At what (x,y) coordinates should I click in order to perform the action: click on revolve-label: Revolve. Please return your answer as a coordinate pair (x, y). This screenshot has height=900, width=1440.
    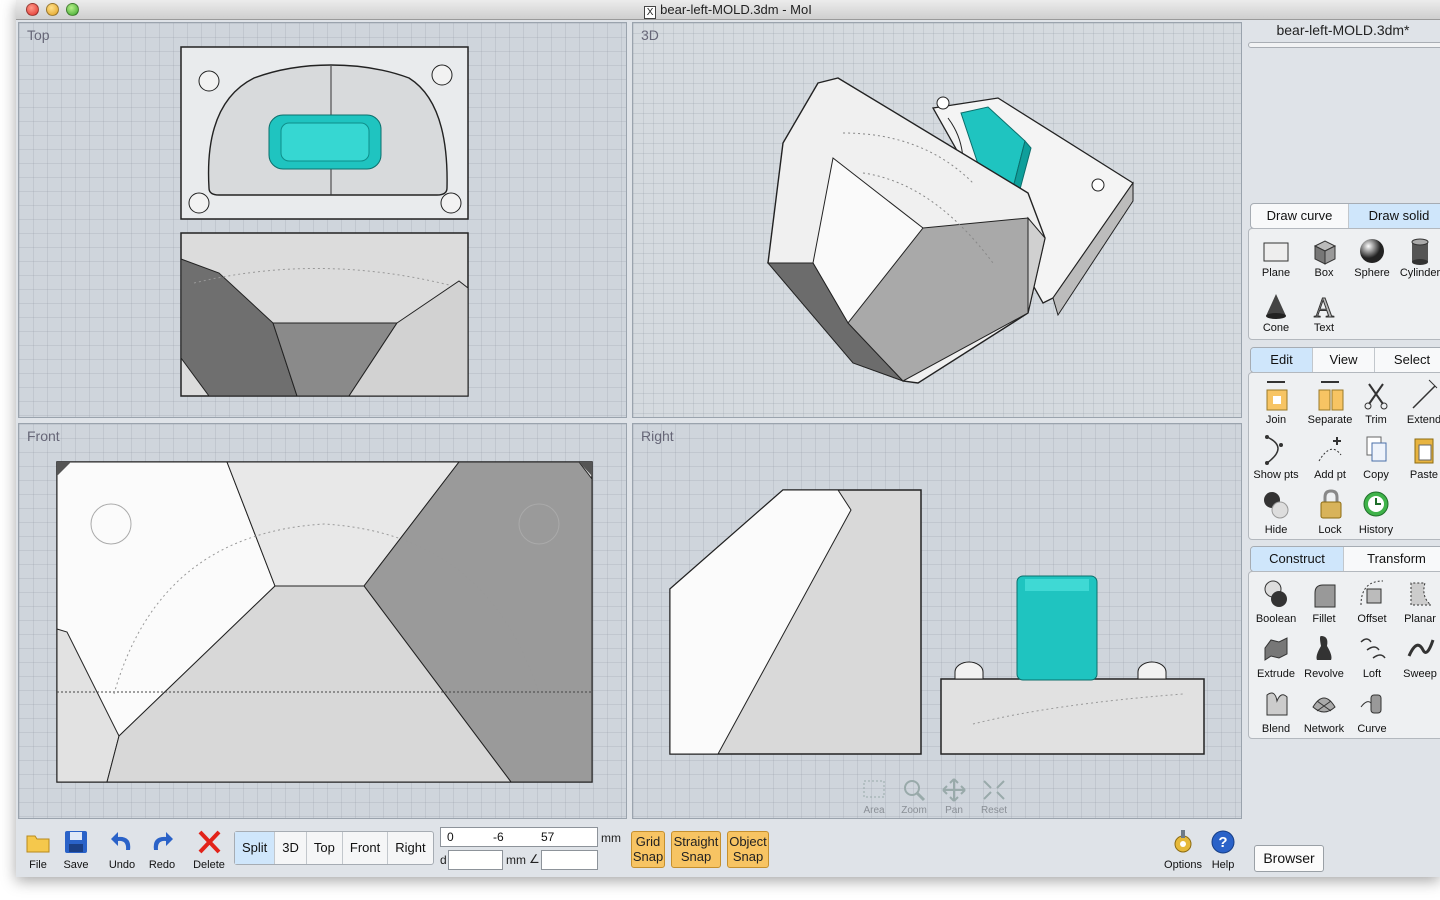
    Looking at the image, I should click on (1324, 674).